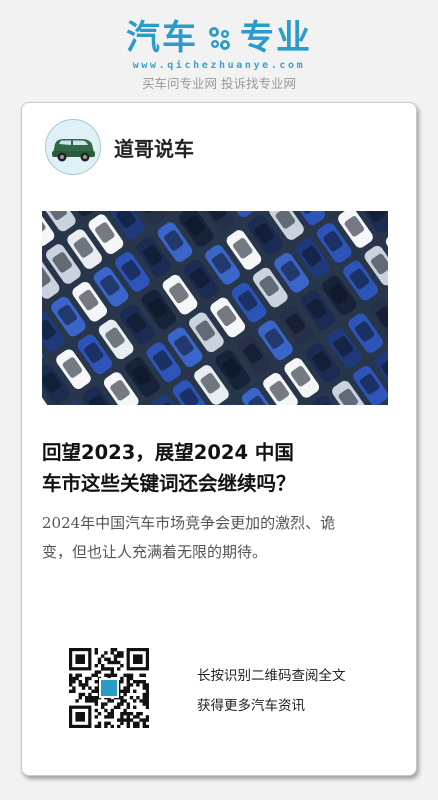 Image resolution: width=438 pixels, height=800 pixels. Describe the element at coordinates (168, 452) in the screenshot. I see `article-title-line1: 回望2023，展望2024 中国` at that location.